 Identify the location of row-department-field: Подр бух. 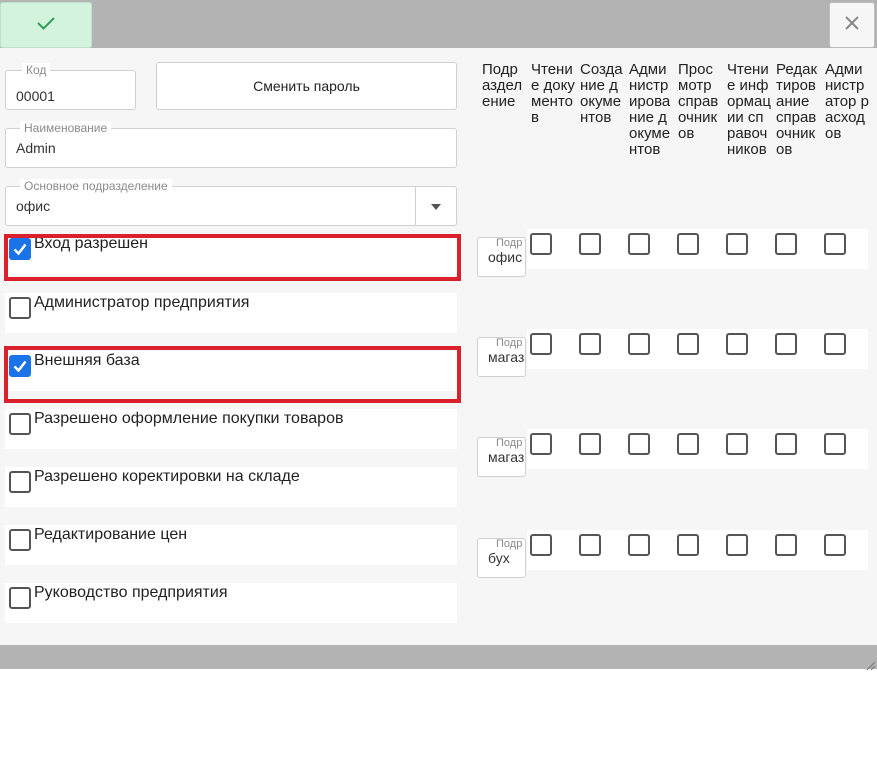
(501, 558).